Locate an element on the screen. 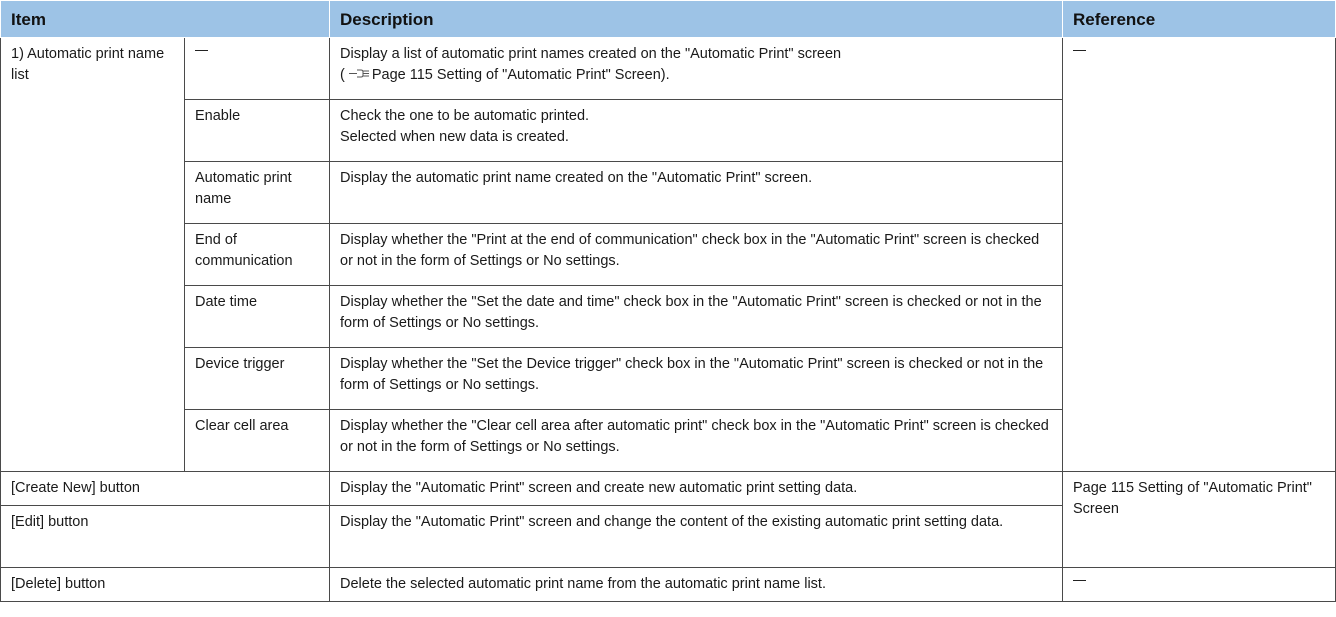 The width and height of the screenshot is (1336, 617). header-description: Description is located at coordinates (696, 19).